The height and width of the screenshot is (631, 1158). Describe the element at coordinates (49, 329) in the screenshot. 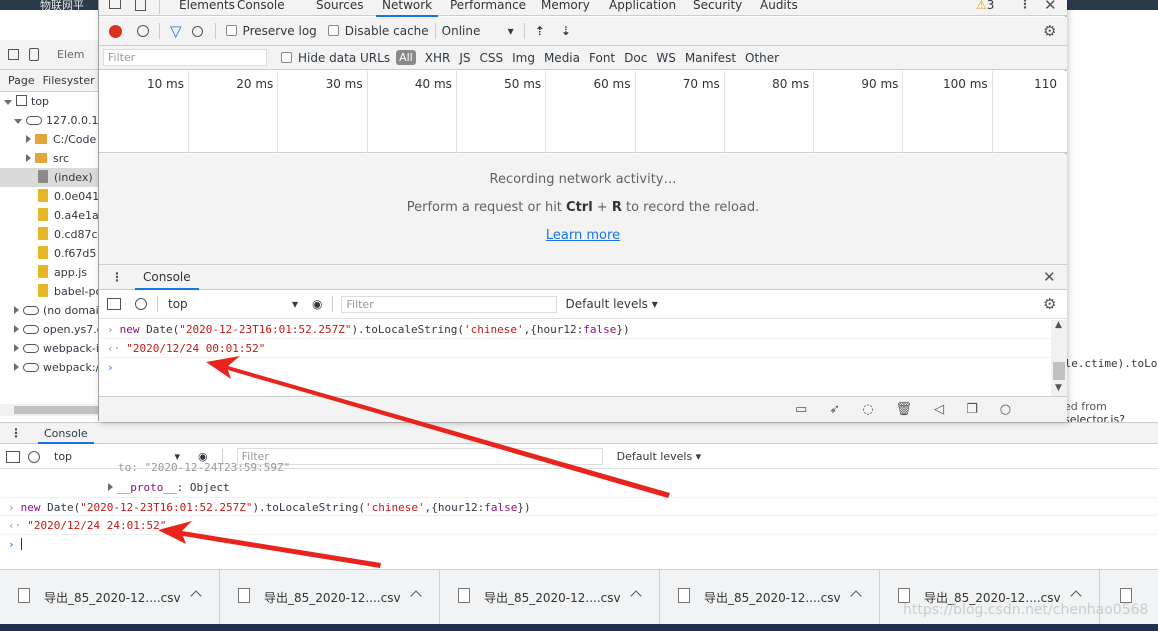

I see `tree-item: open.ys7.c` at that location.